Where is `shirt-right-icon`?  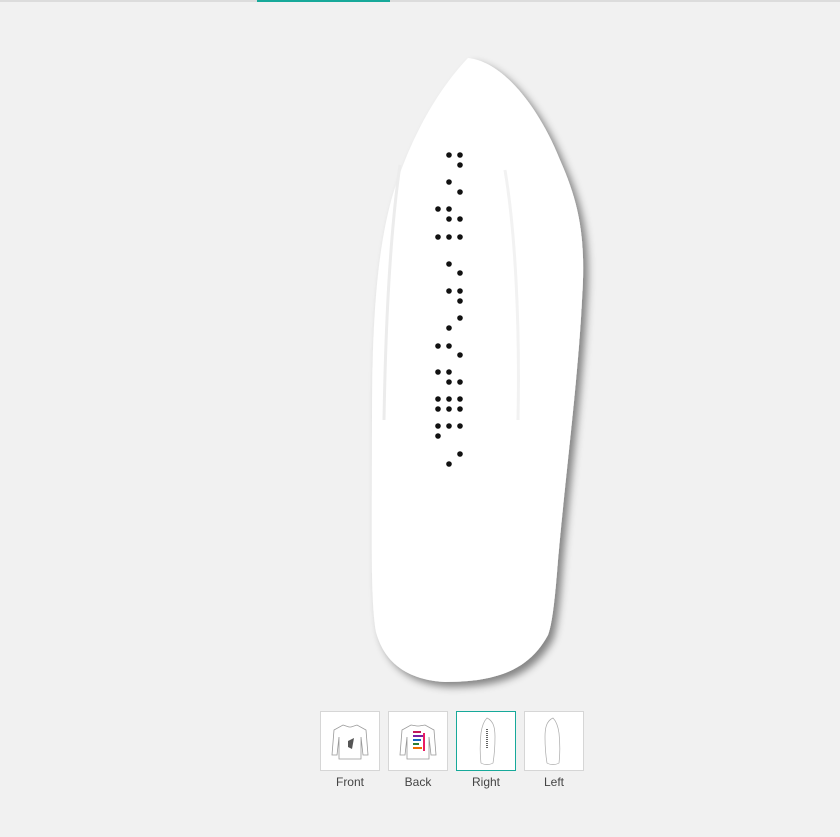 shirt-right-icon is located at coordinates (487, 741).